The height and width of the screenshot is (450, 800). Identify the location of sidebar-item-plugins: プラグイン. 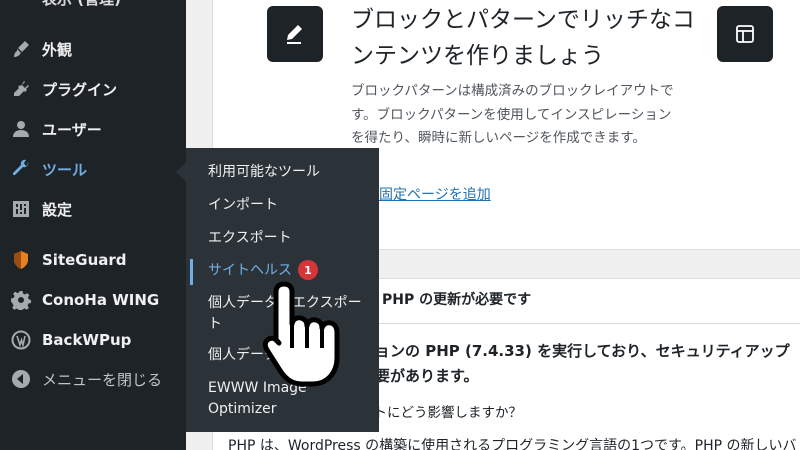
(93, 89).